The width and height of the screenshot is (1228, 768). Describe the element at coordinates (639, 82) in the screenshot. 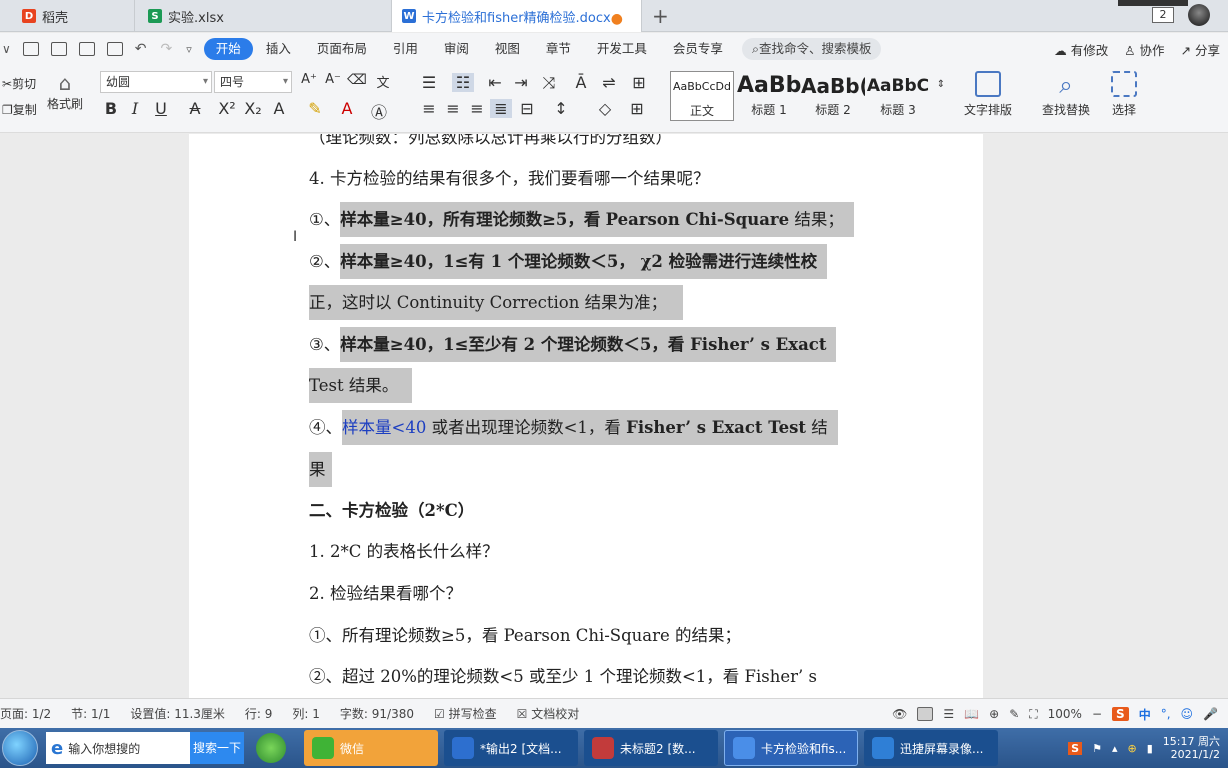

I see `show-marks-icon: ⊞` at that location.